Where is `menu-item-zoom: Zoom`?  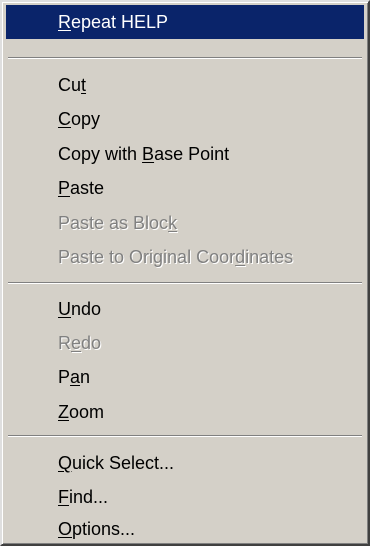 menu-item-zoom: Zoom is located at coordinates (185, 412).